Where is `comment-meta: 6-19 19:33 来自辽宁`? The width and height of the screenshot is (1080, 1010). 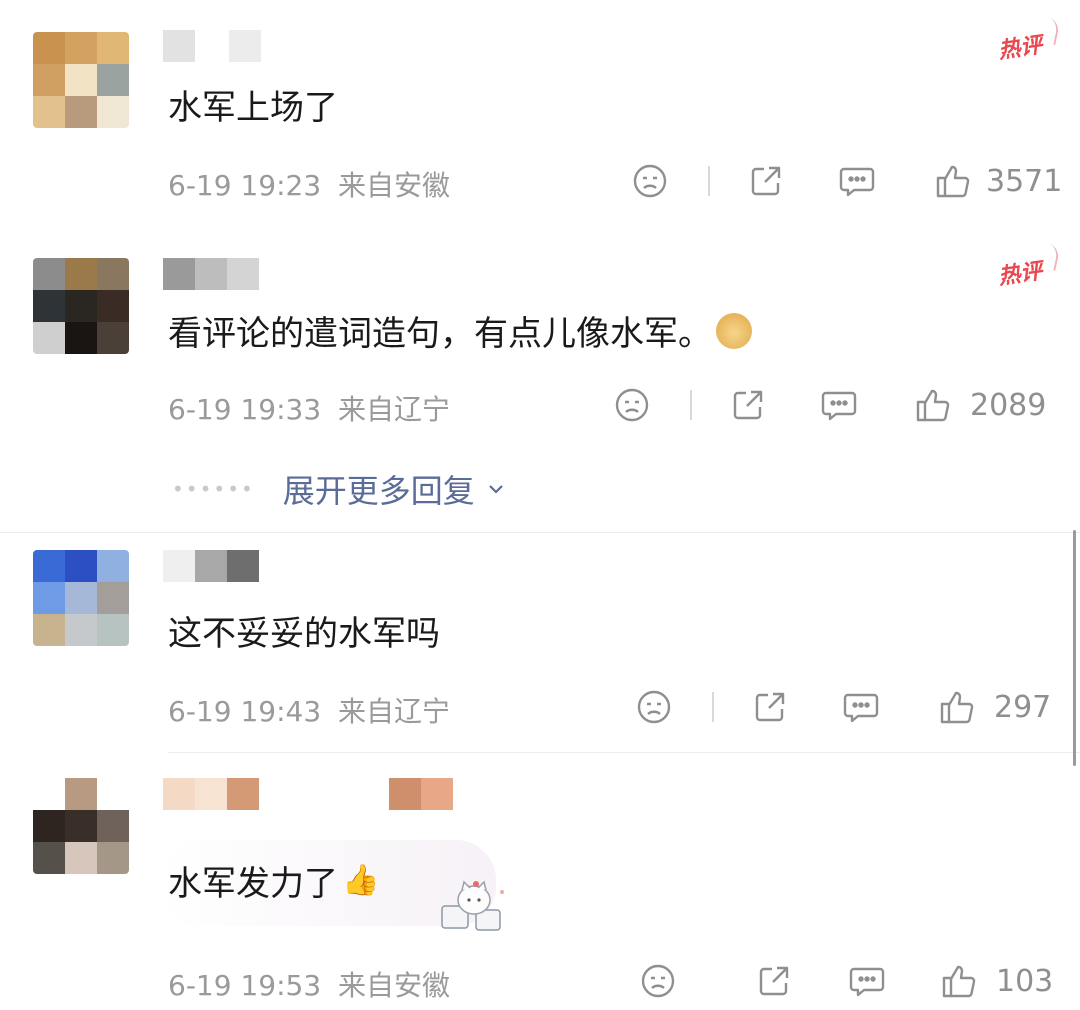
comment-meta: 6-19 19:33 来自辽宁 is located at coordinates (309, 408).